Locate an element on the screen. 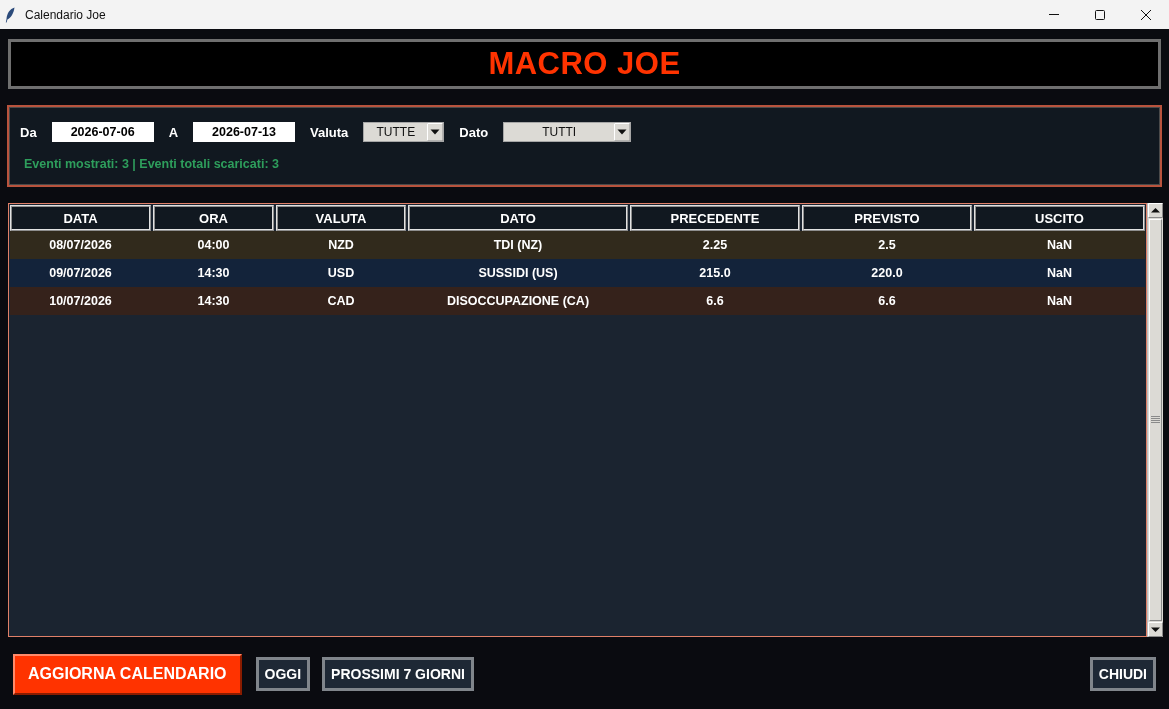 This screenshot has height=709, width=1169. table-cell-text: SUSSIDI (US) is located at coordinates (518, 273).